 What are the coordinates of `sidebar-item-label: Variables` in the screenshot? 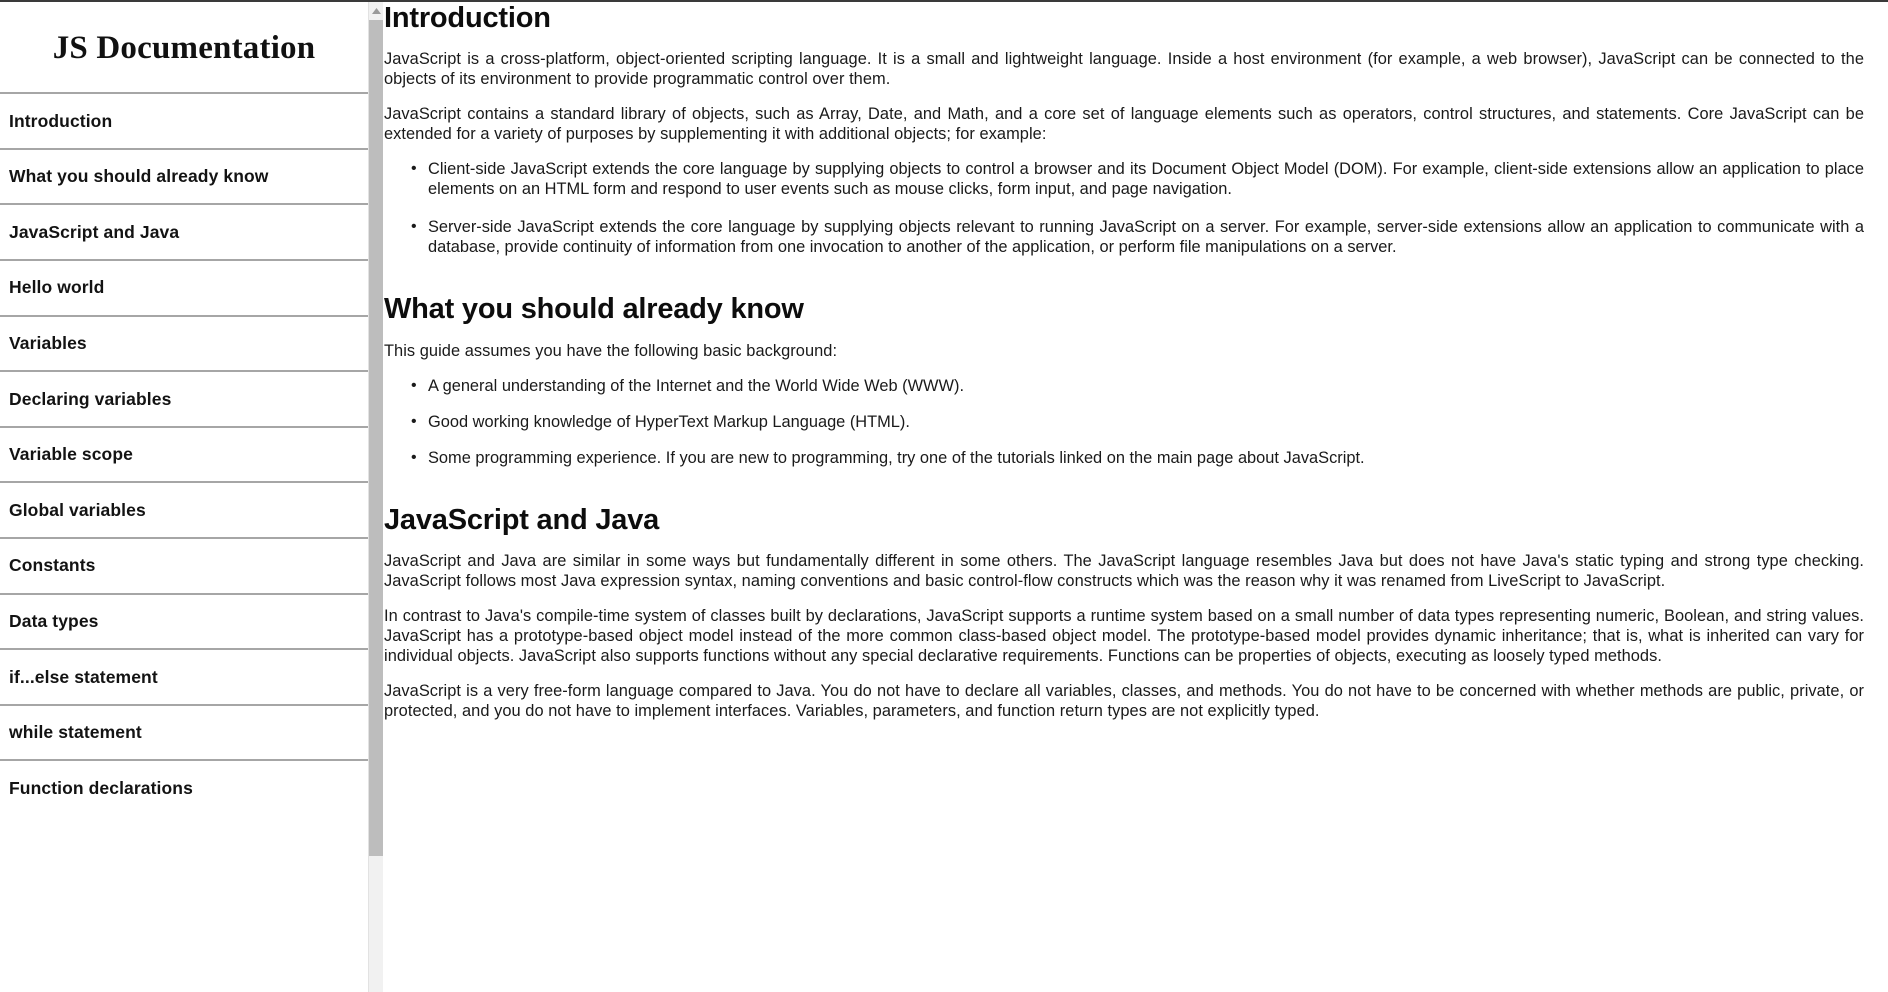 It's located at (48, 342).